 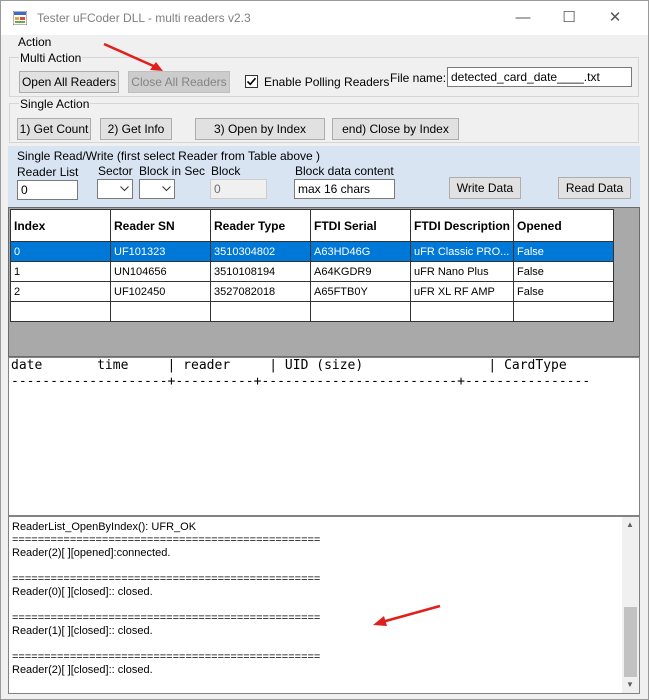 I want to click on open-by-index-button: 3) Open by Index, so click(x=260, y=129).